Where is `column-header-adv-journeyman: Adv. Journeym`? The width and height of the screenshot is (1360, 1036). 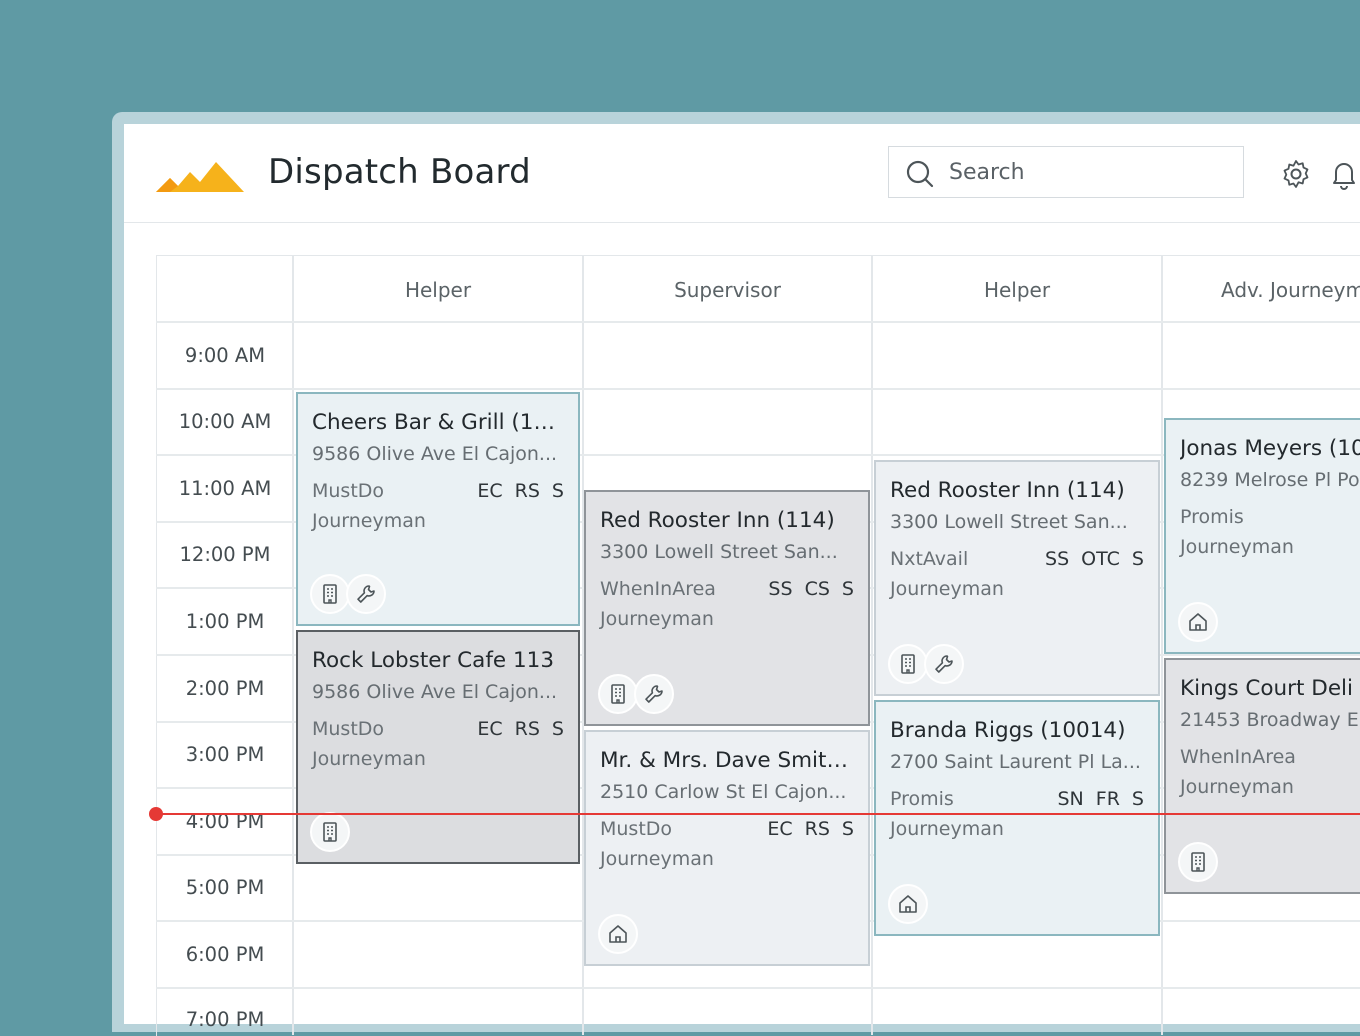 column-header-adv-journeyman: Adv. Journeym is located at coordinates (1261, 290).